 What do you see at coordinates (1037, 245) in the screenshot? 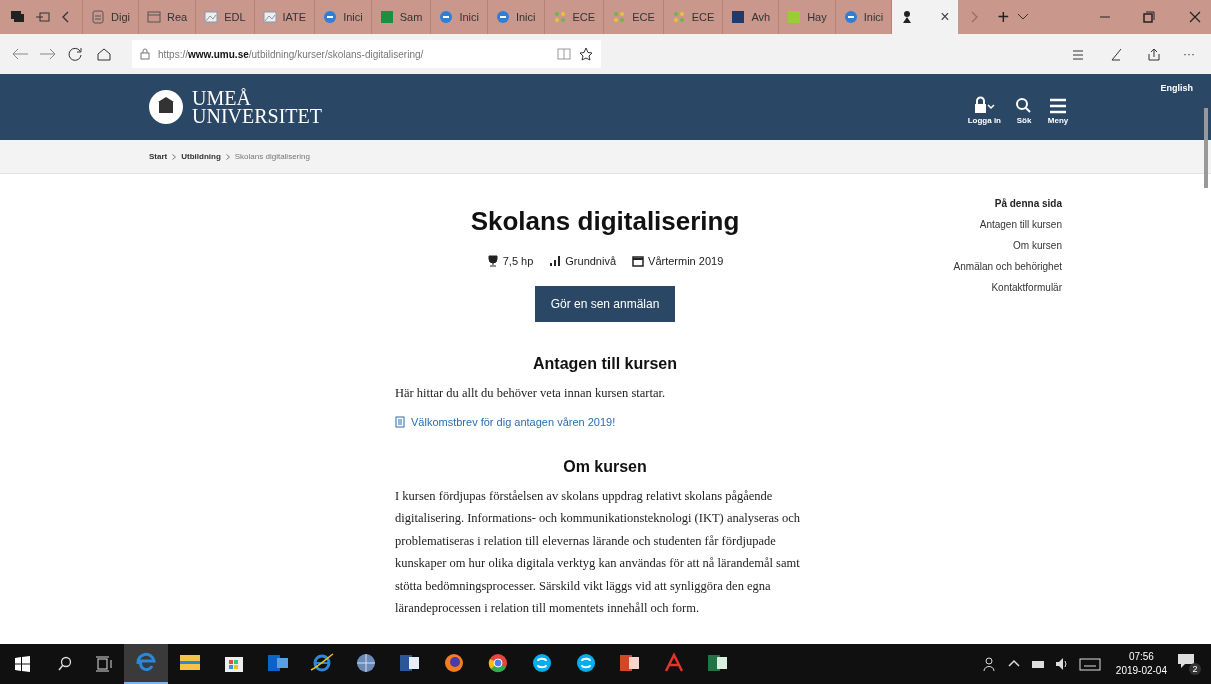
I see `page-anchor-link: Om kursen` at bounding box center [1037, 245].